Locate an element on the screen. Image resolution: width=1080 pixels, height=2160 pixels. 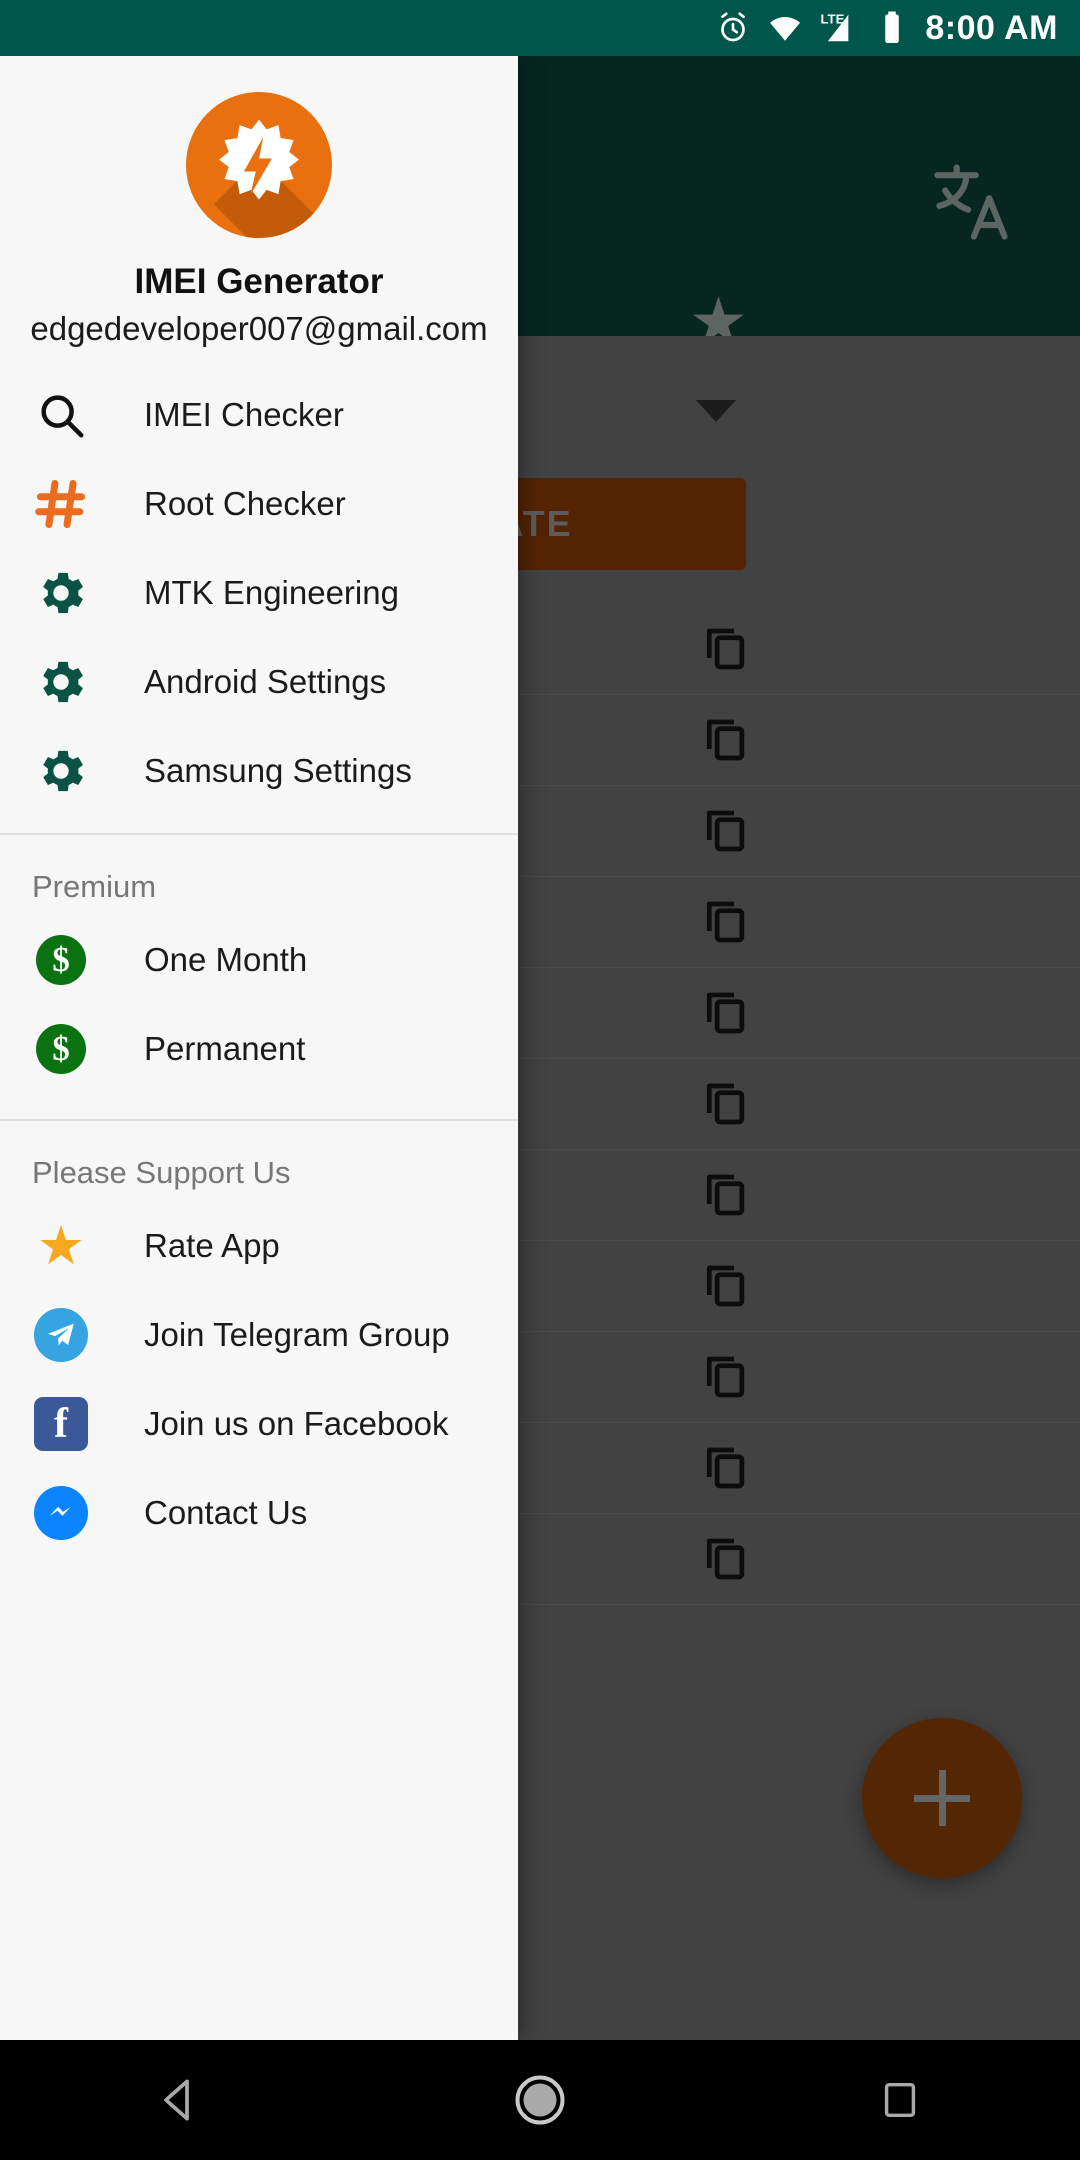
messenger-badge is located at coordinates (61, 1512).